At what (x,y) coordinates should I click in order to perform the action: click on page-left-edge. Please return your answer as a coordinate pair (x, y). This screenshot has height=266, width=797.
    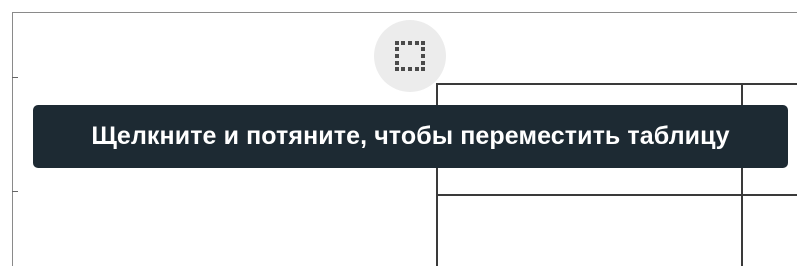
    Looking at the image, I should click on (12, 139).